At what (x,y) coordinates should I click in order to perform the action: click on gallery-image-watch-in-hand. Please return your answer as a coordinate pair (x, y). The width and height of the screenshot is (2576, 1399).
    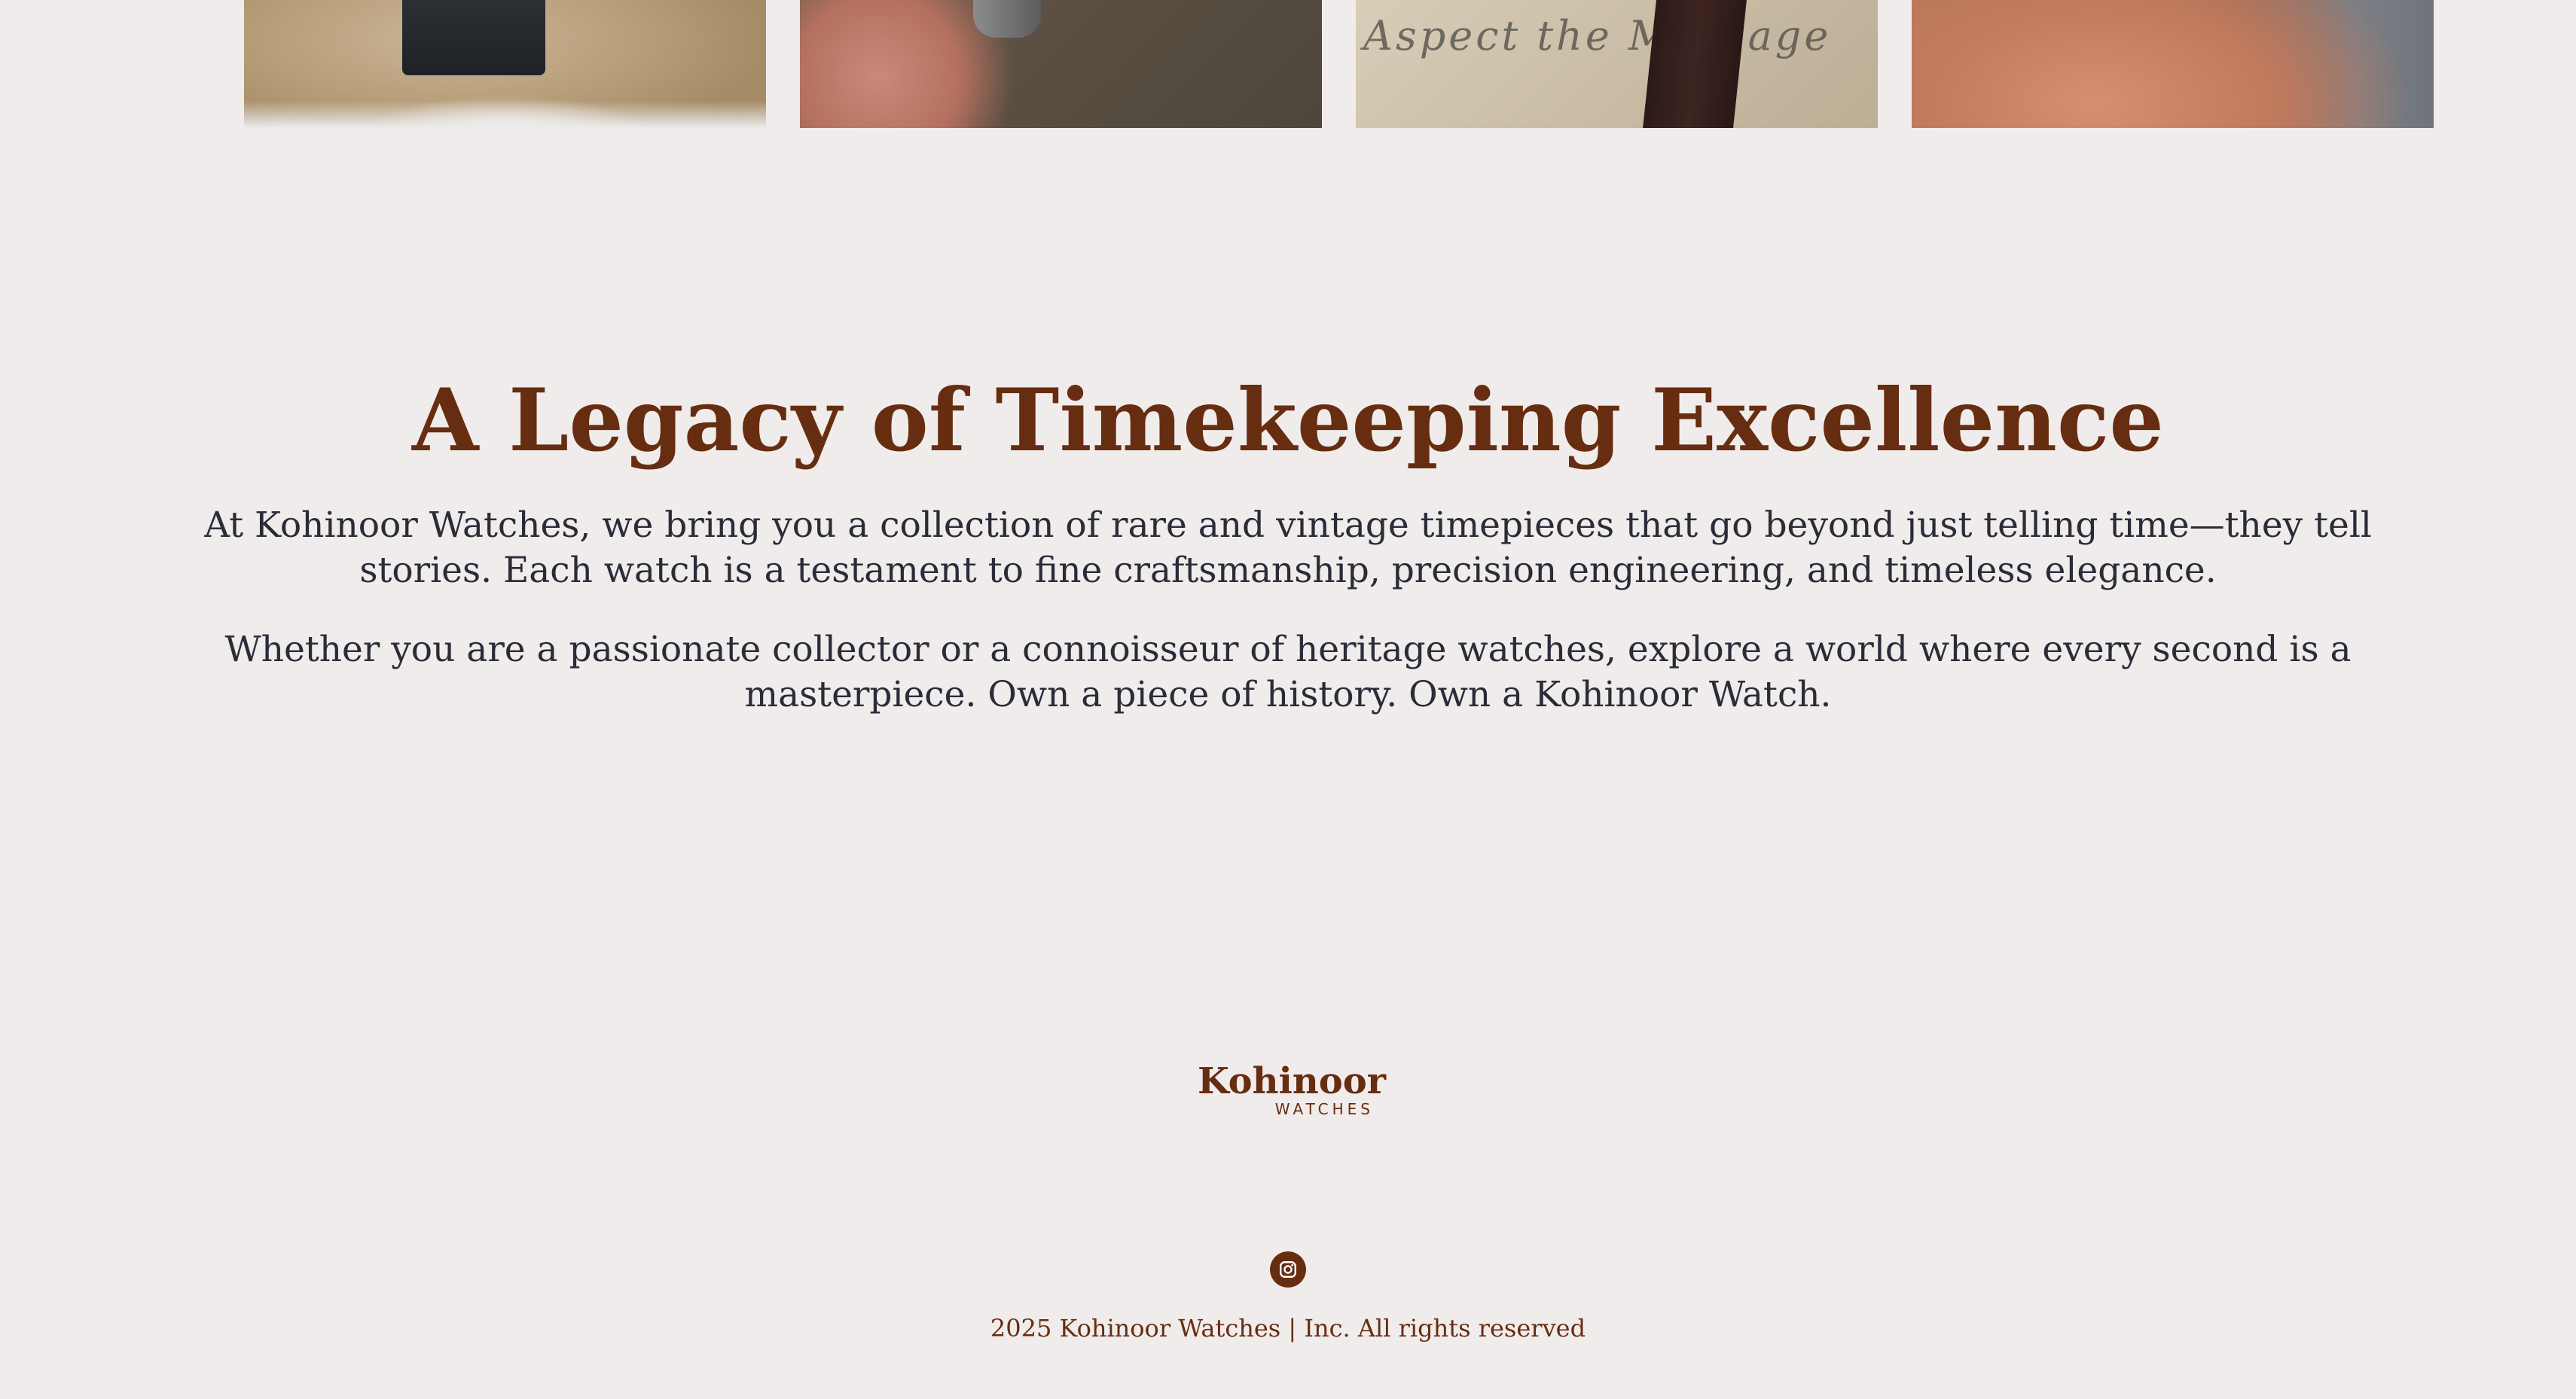
    Looking at the image, I should click on (1061, 64).